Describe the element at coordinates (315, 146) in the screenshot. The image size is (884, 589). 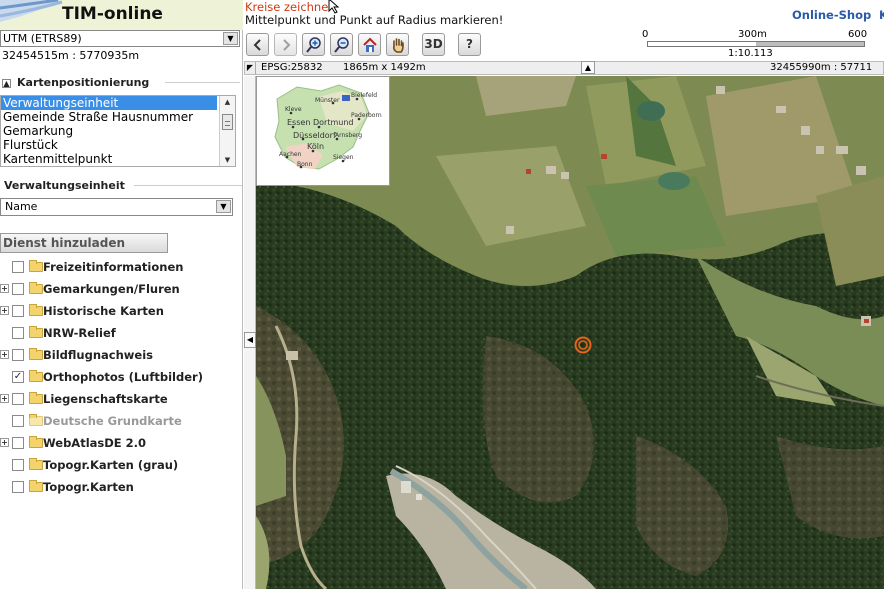
I see `overview-city-label: Köln` at that location.